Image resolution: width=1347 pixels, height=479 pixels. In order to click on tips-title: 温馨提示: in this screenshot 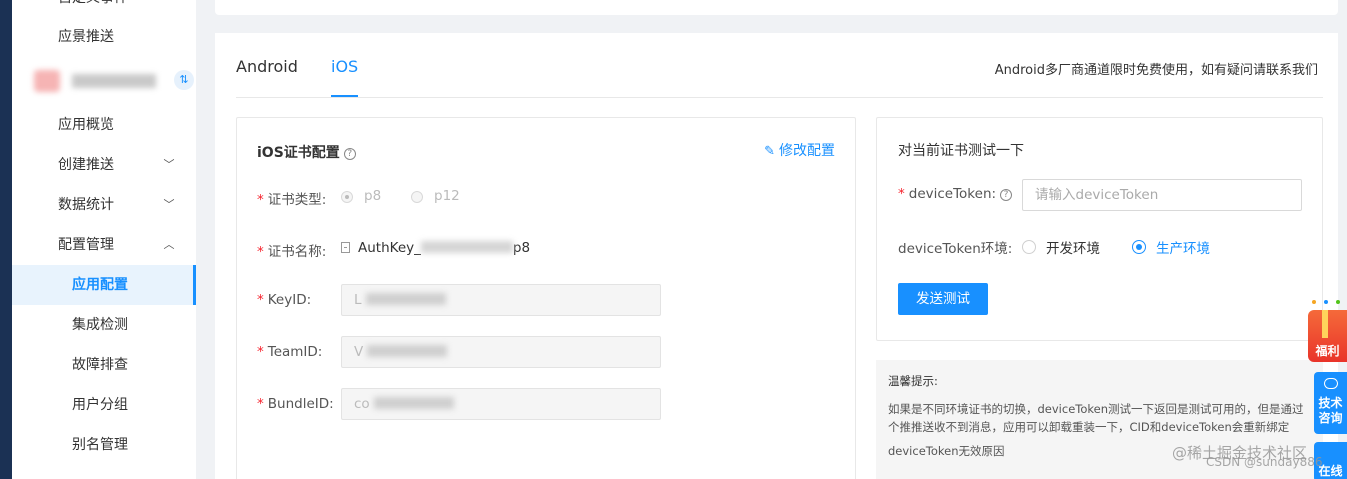, I will do `click(913, 381)`.